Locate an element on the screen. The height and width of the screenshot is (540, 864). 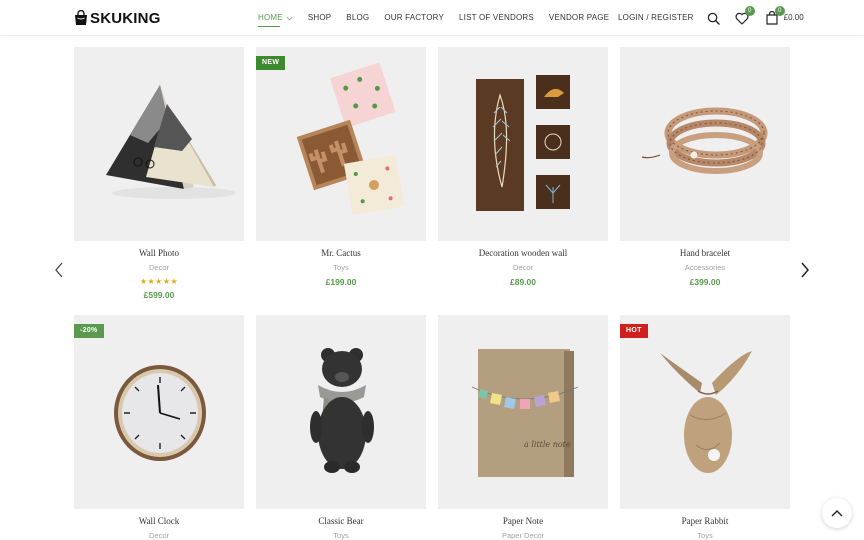
nav-item-vendor-page: VENDOR PAGE is located at coordinates (579, 18).